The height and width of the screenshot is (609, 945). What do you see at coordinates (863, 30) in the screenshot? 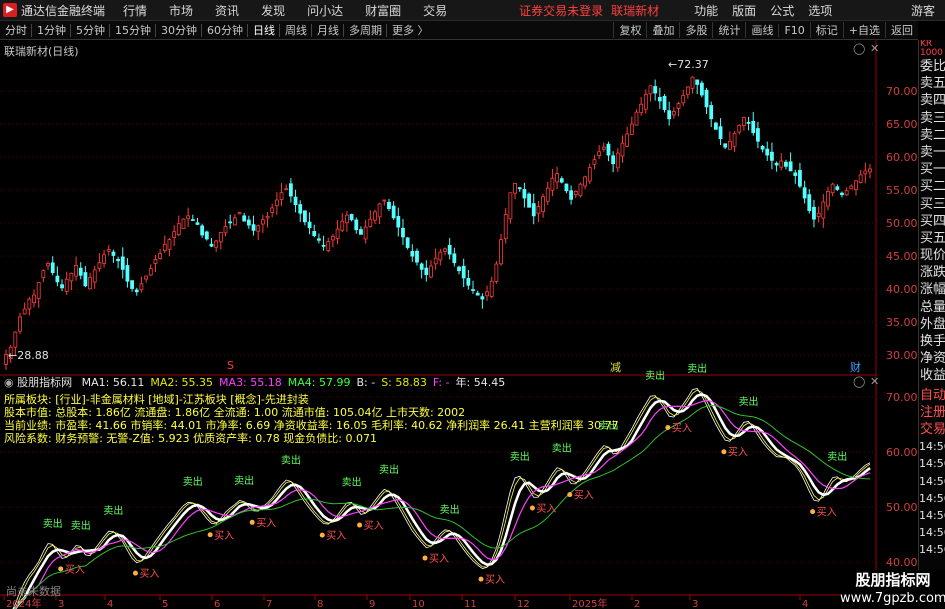
I see `add-watchlist-button: +自选` at bounding box center [863, 30].